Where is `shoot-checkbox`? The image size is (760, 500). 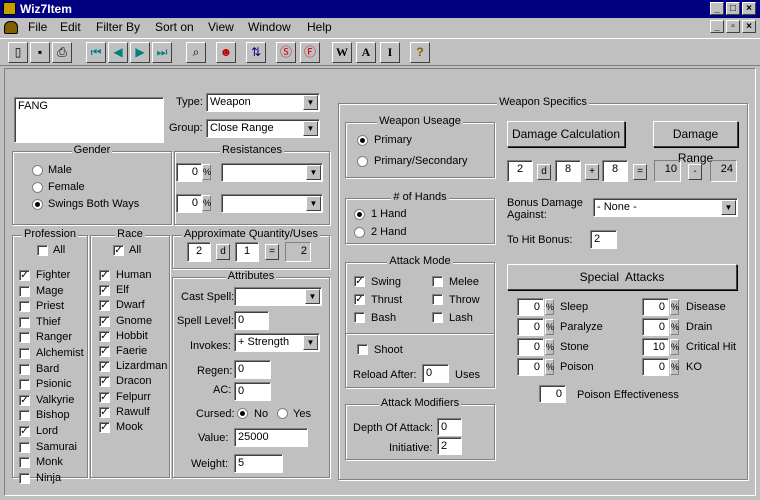 shoot-checkbox is located at coordinates (362, 349).